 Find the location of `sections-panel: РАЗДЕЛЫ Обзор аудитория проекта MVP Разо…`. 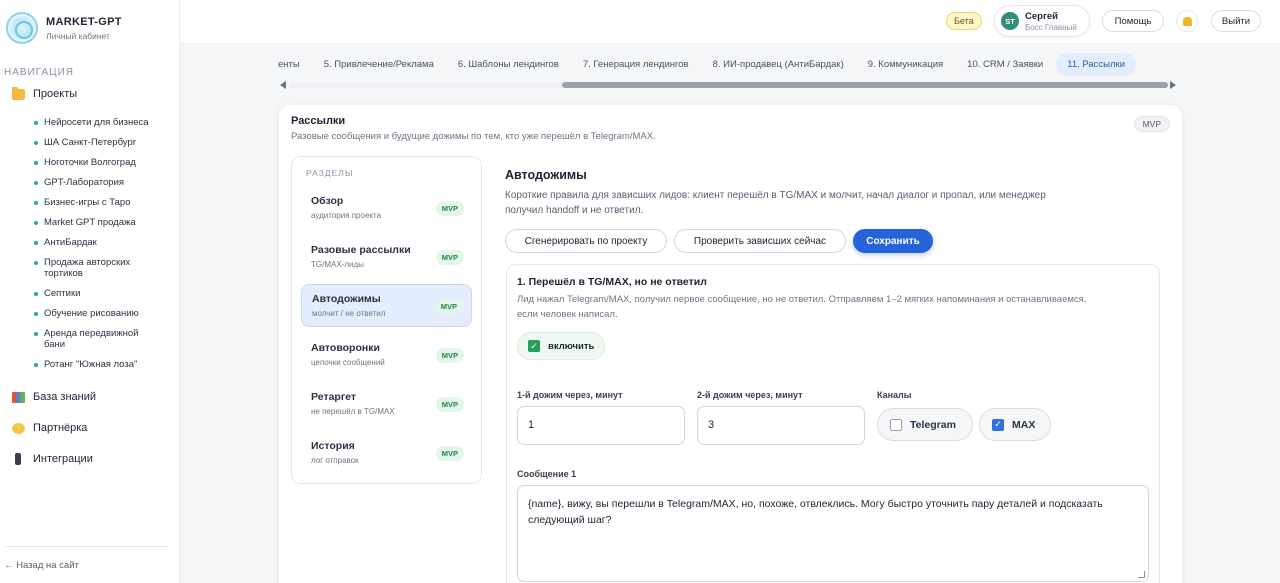

sections-panel: РАЗДЕЛЫ Обзор аудитория проекта MVP Разо… is located at coordinates (386, 320).